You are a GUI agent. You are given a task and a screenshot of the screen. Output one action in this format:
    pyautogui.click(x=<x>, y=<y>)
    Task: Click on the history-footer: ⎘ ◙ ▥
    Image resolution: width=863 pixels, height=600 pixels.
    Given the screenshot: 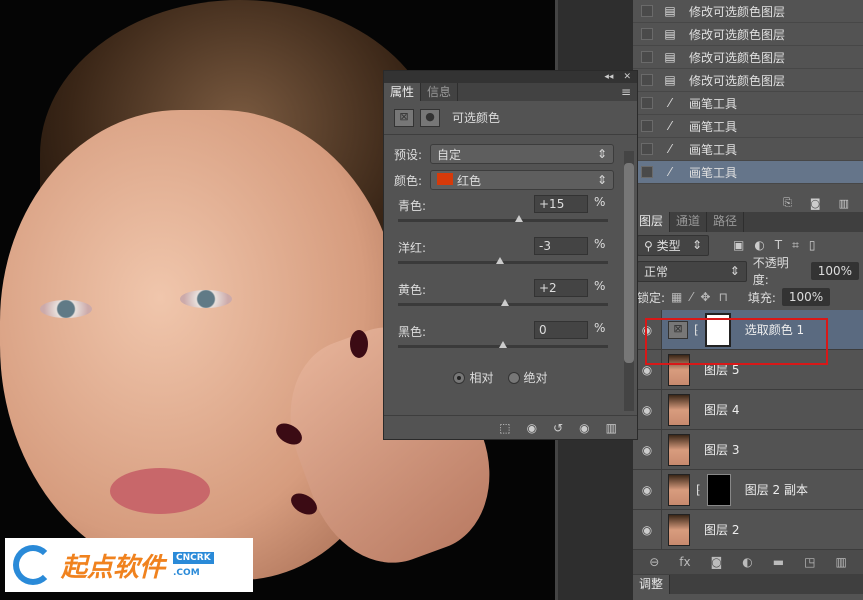 What is the action you would take?
    pyautogui.click(x=748, y=203)
    